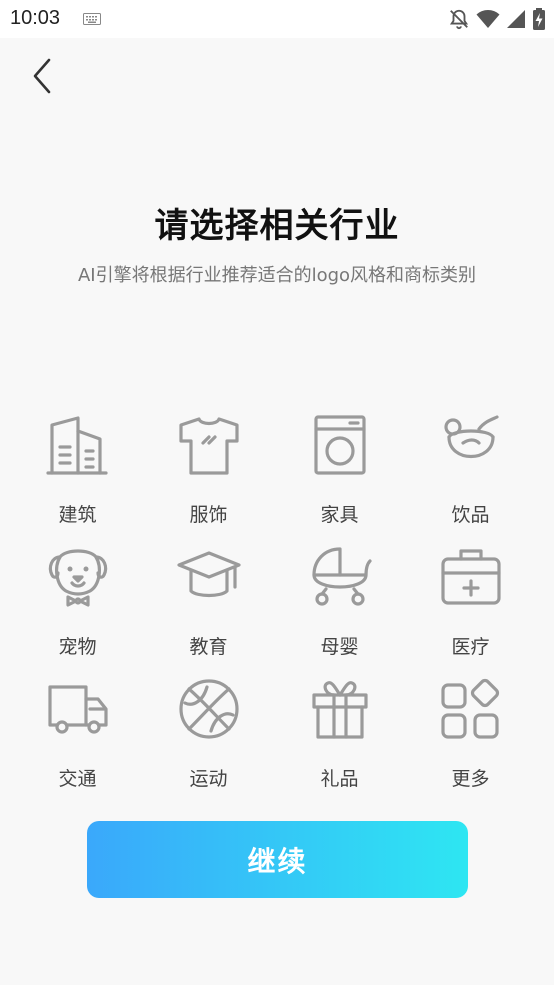 This screenshot has width=554, height=985. Describe the element at coordinates (208, 779) in the screenshot. I see `industry-label: 运动` at that location.